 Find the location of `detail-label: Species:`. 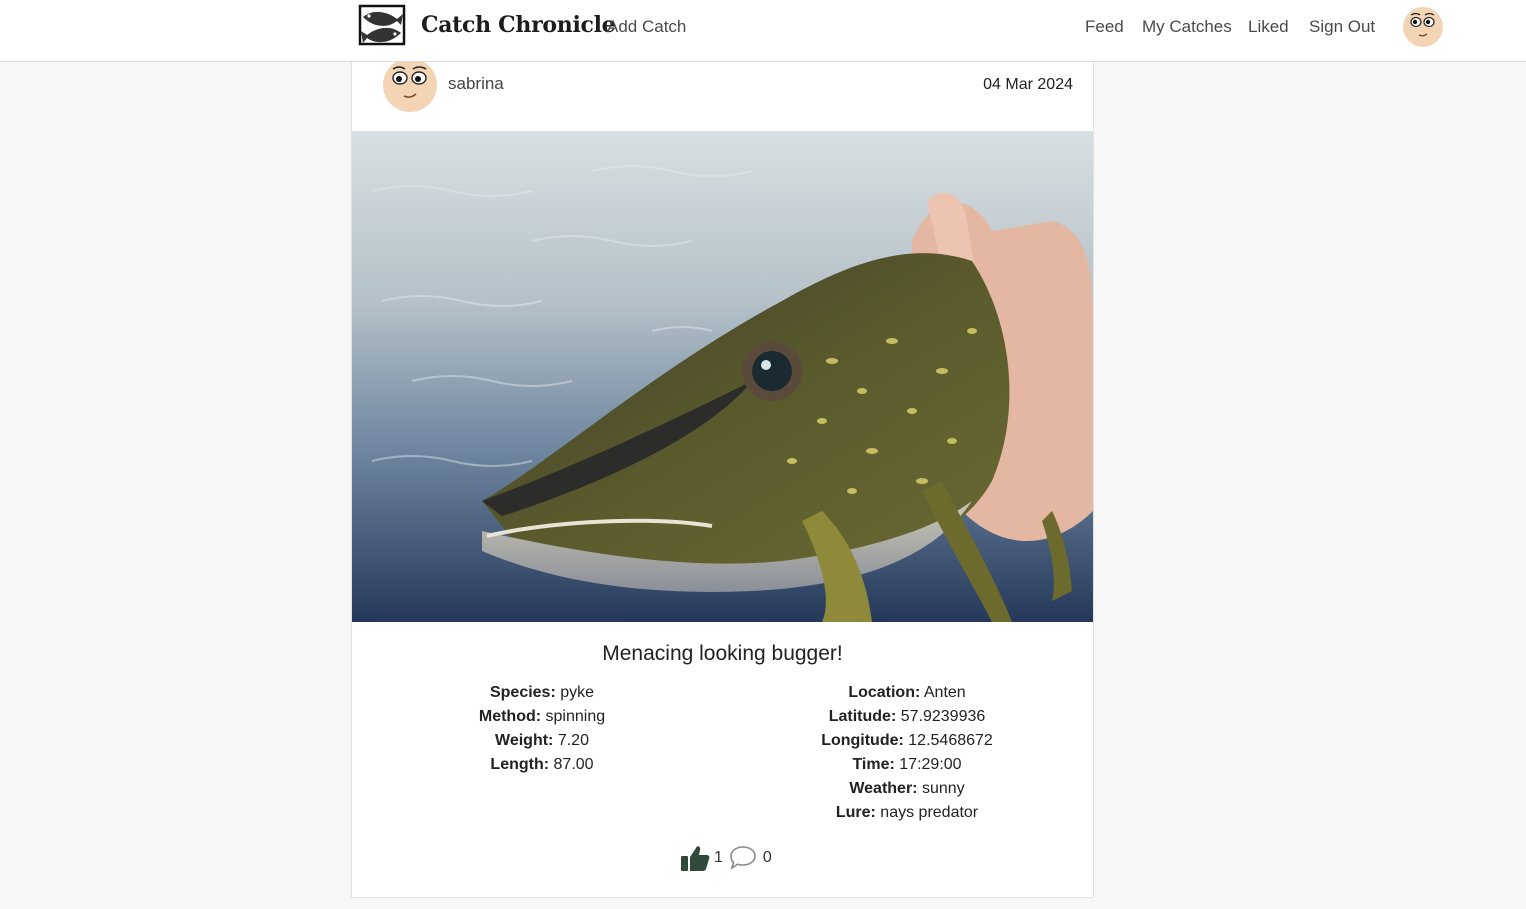

detail-label: Species: is located at coordinates (522, 692).